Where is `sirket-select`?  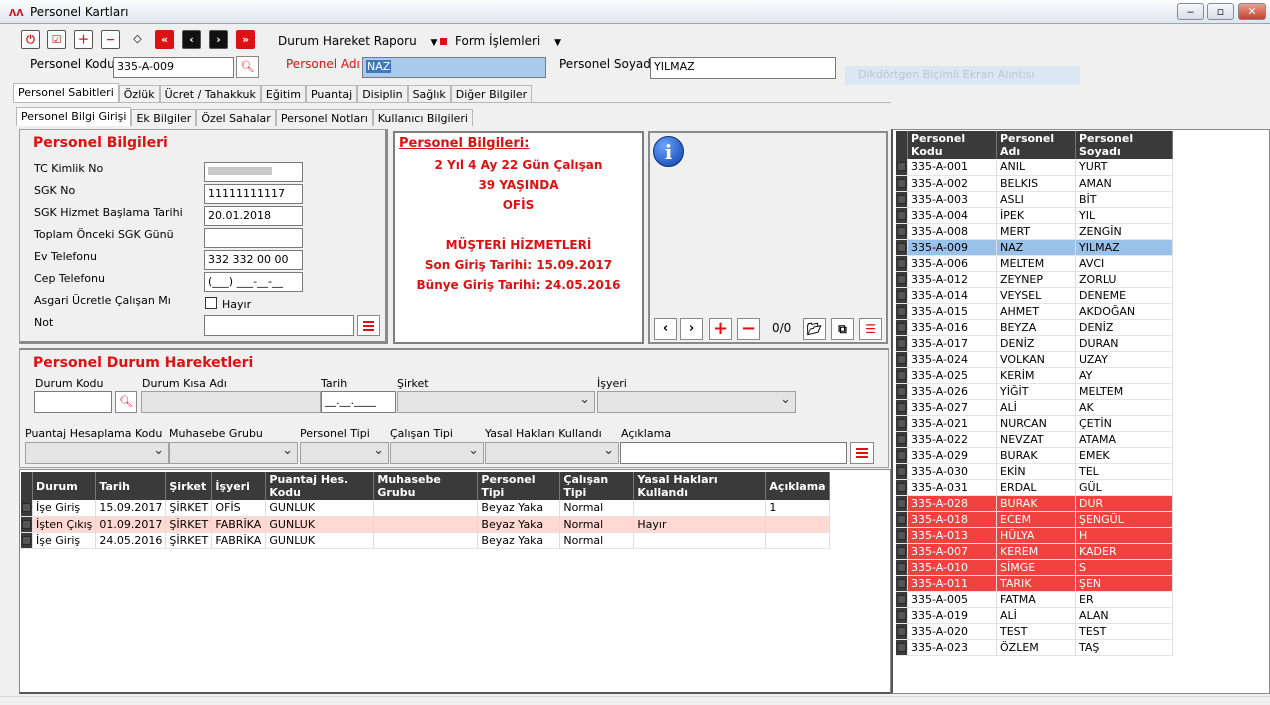
sirket-select is located at coordinates (496, 402).